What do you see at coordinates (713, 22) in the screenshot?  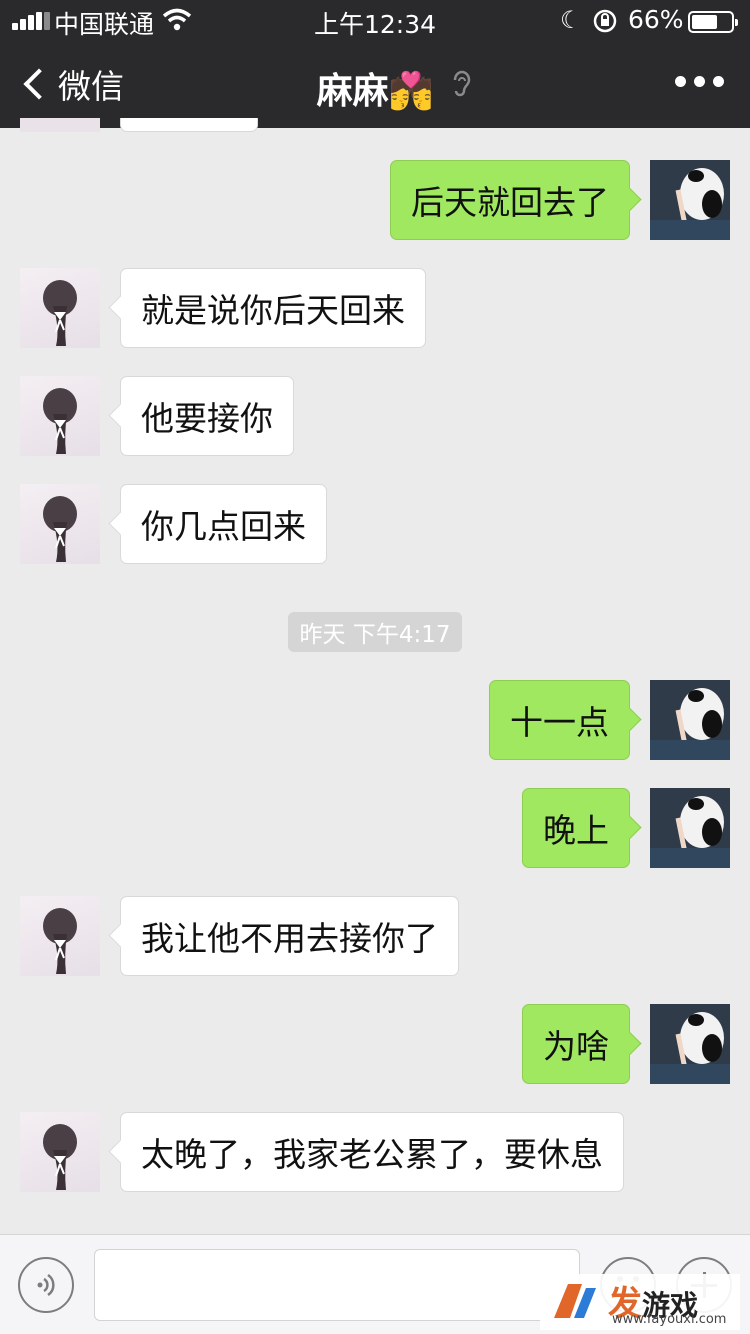 I see `battery-icon` at bounding box center [713, 22].